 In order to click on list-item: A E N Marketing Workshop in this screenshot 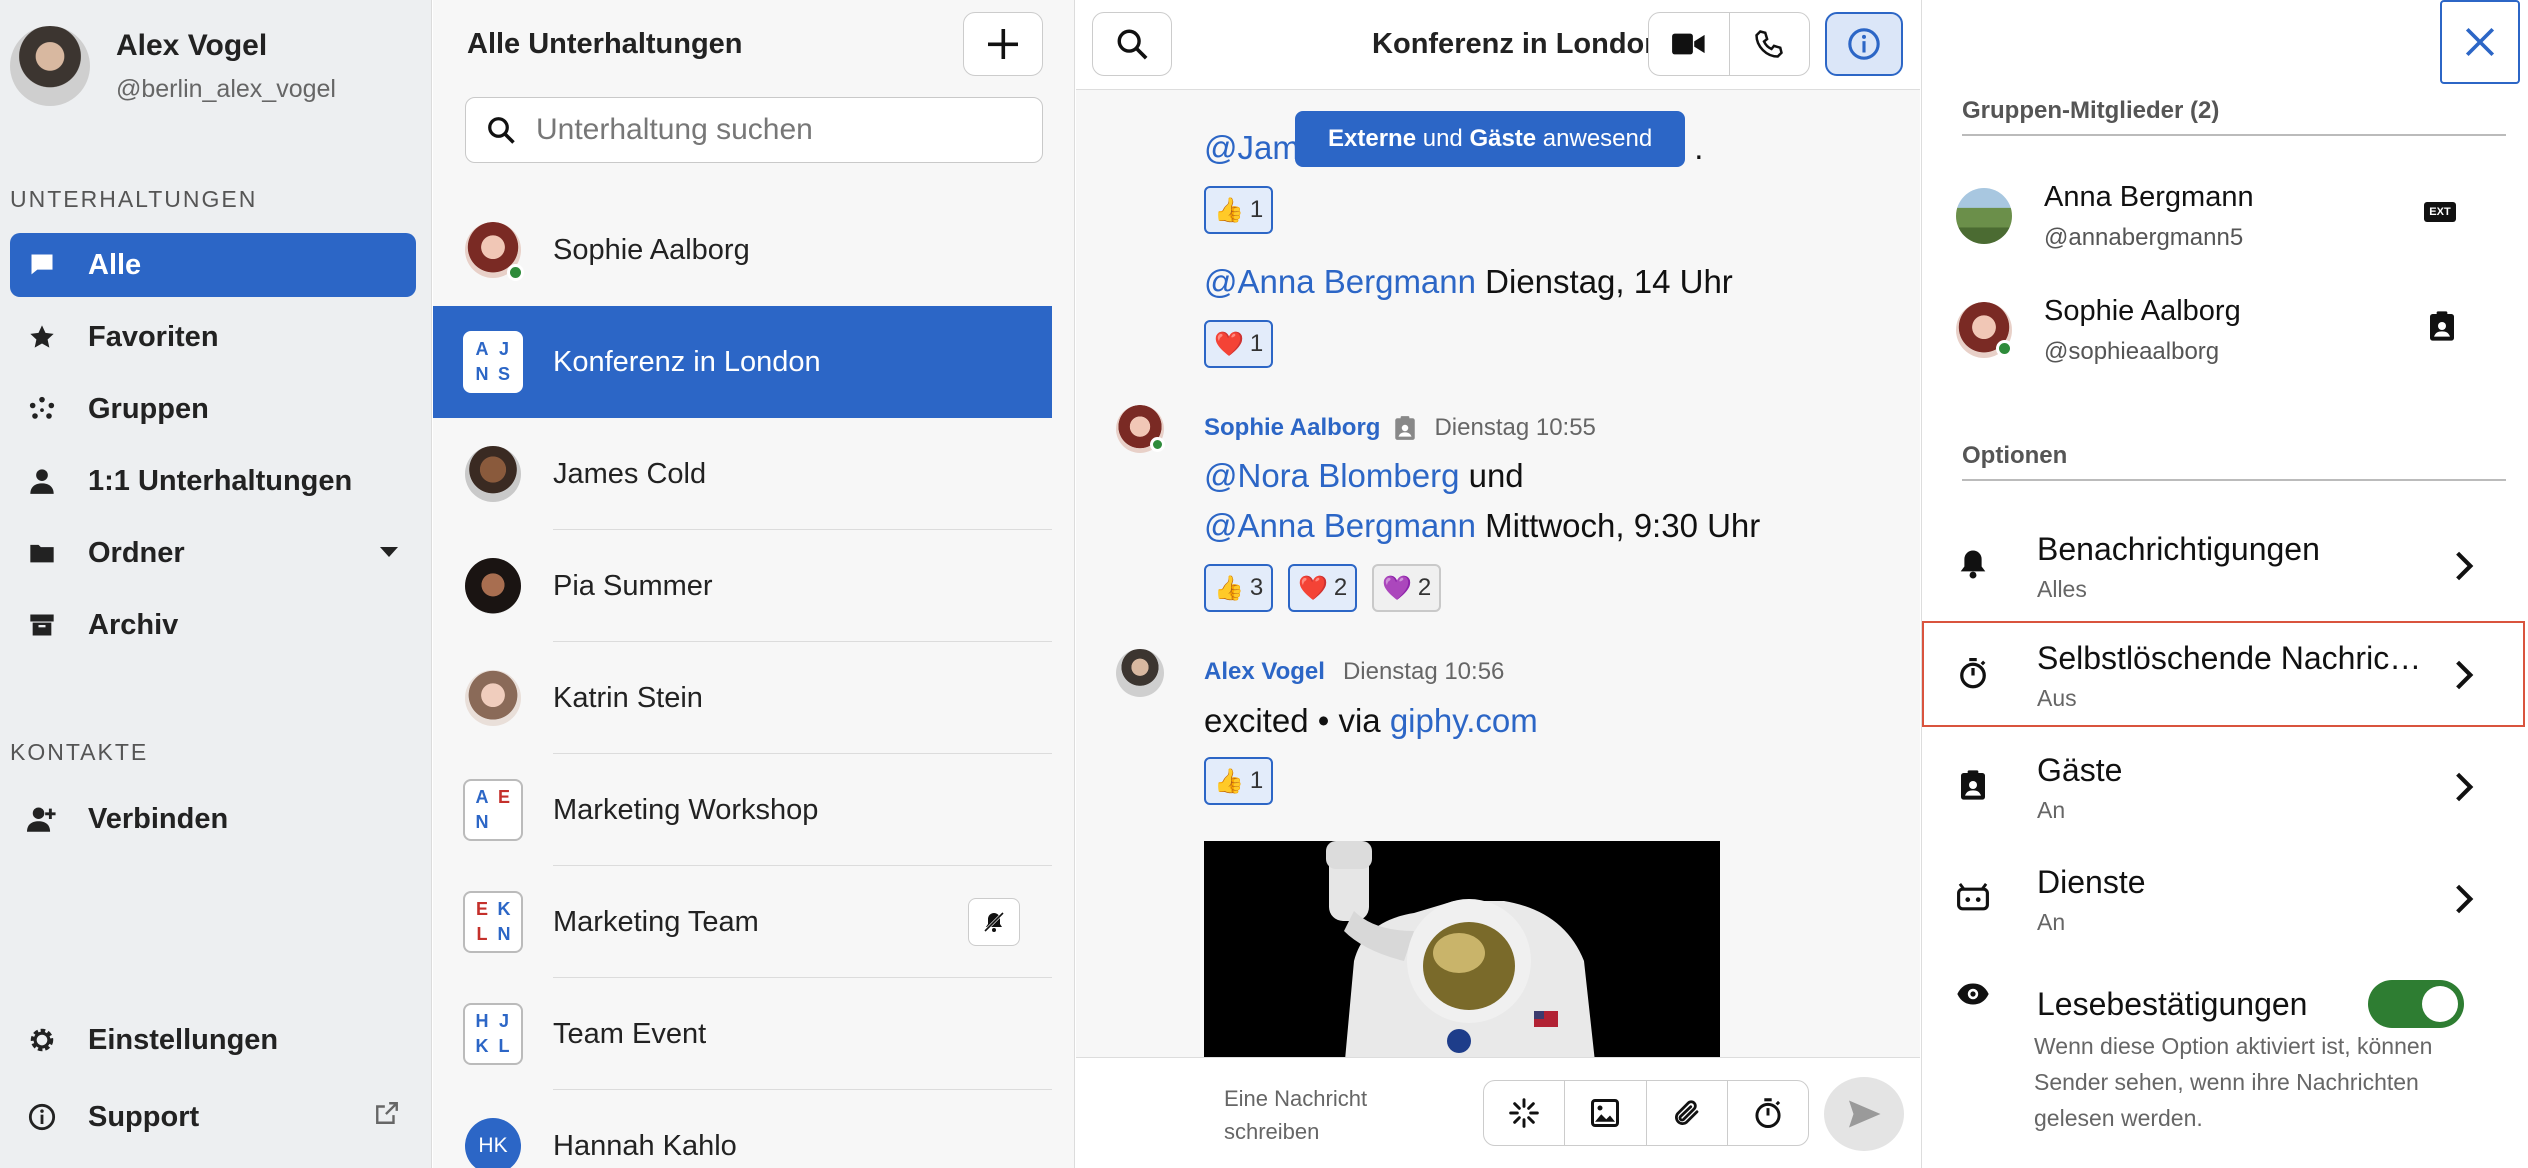, I will do `click(742, 810)`.